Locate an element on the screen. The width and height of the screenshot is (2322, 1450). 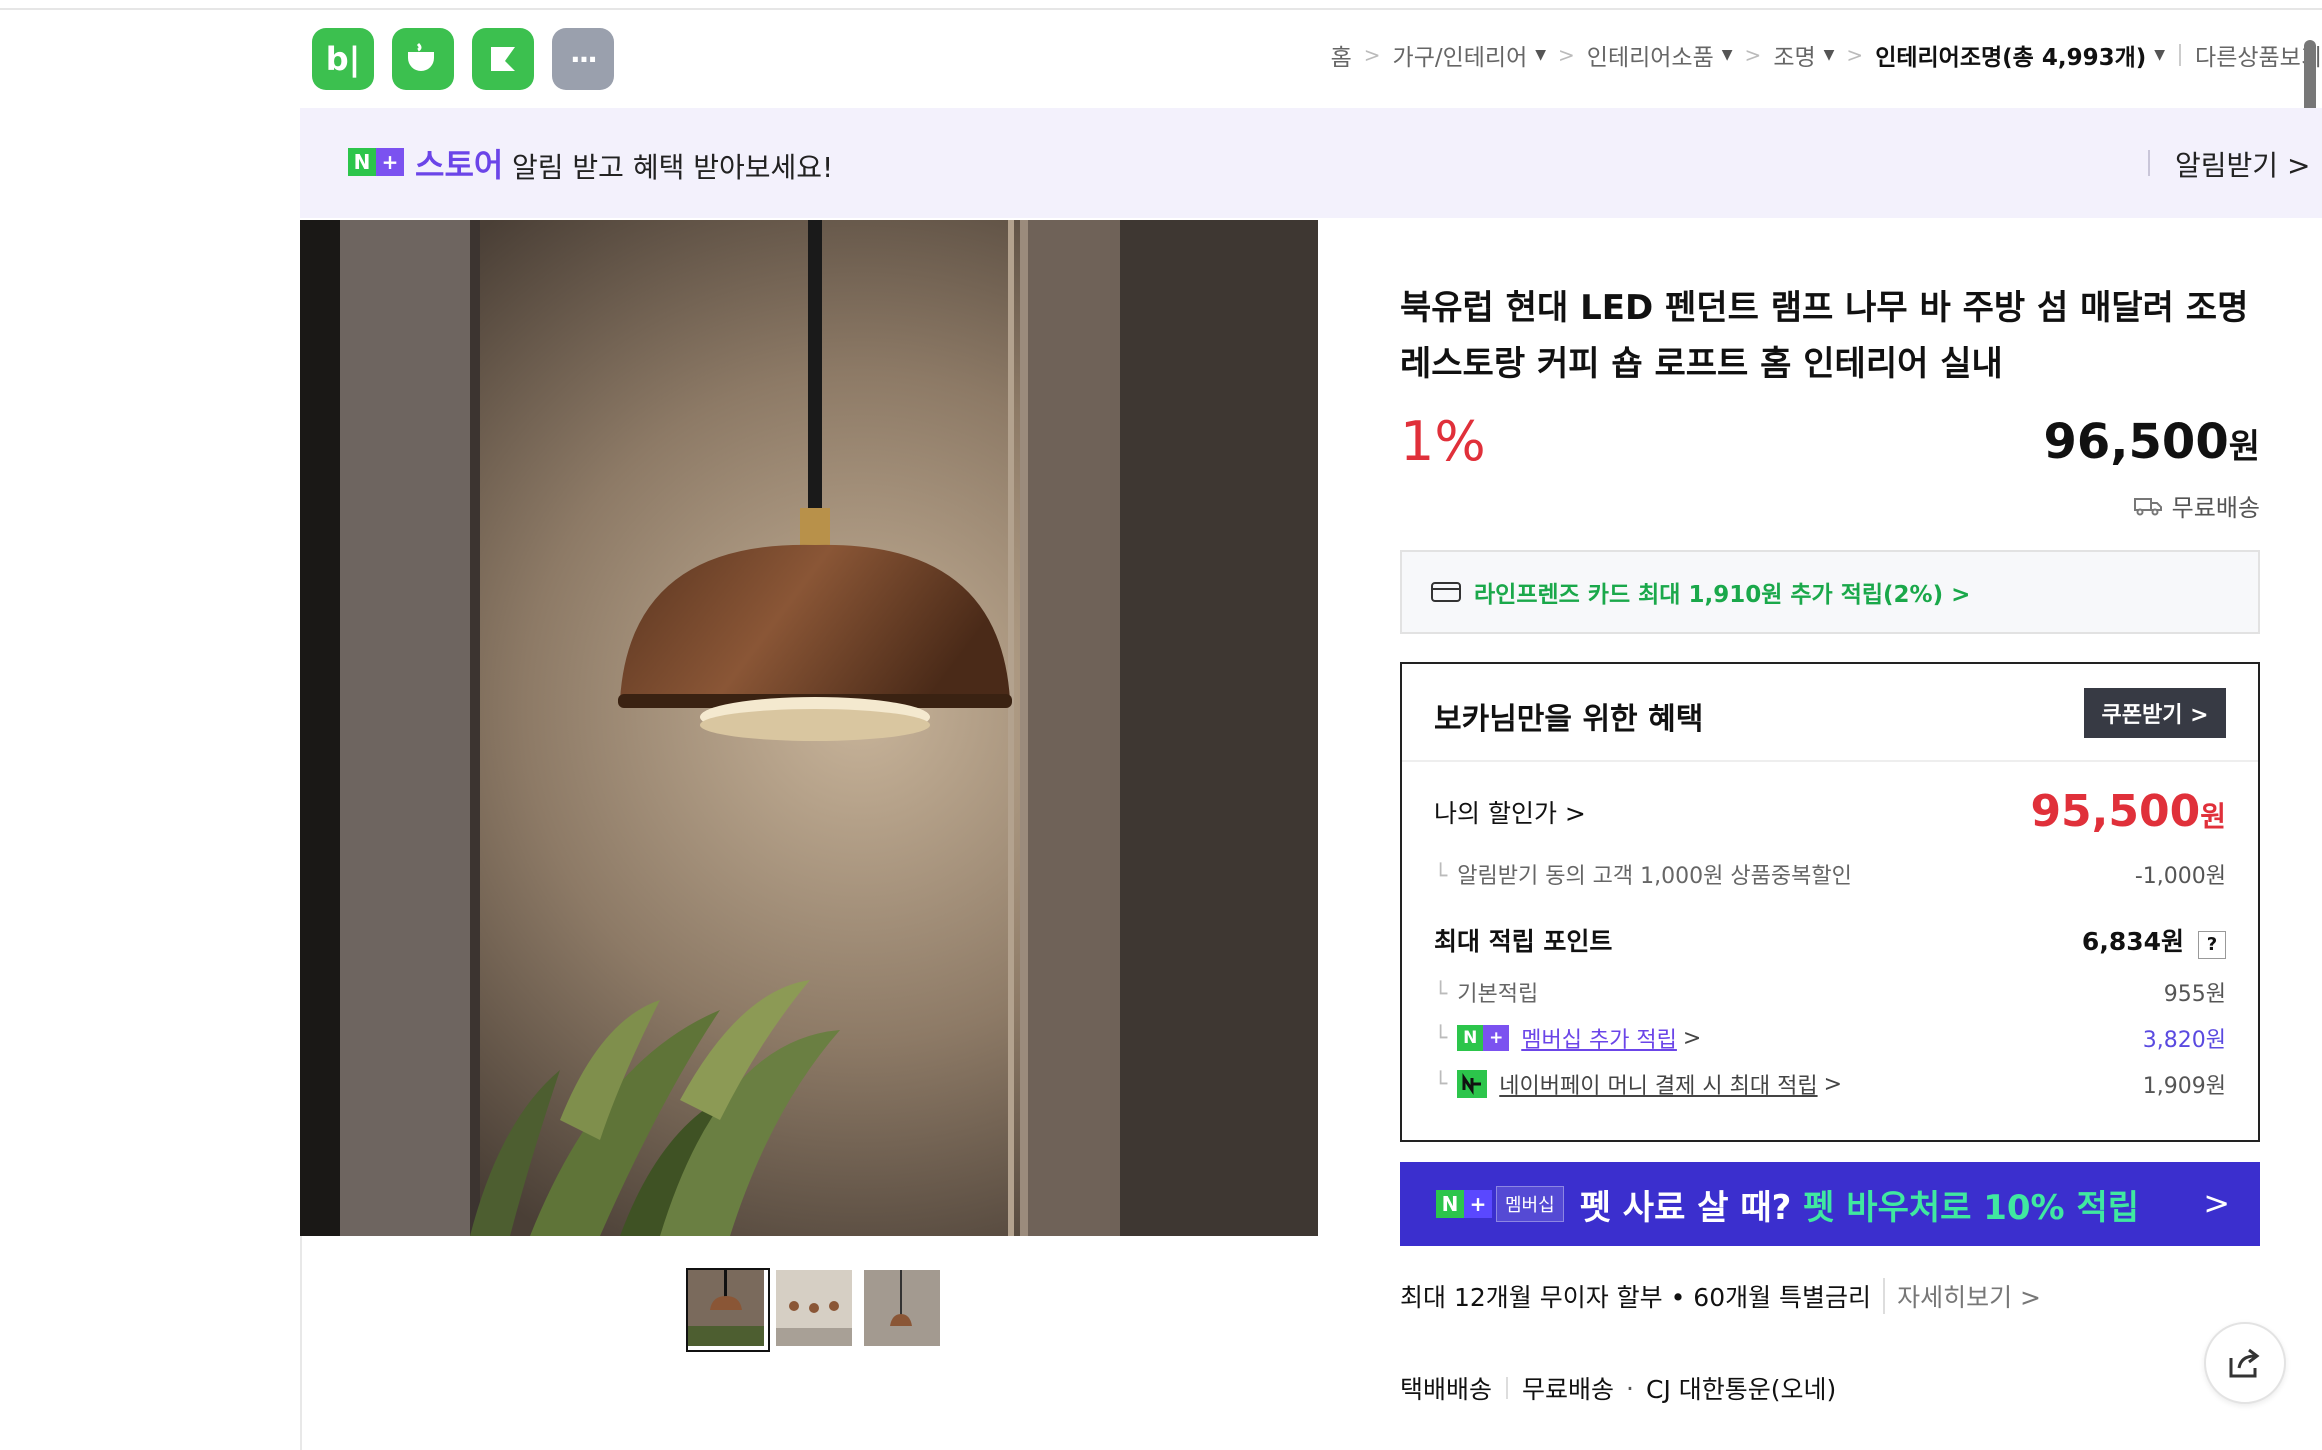
share-button is located at coordinates (2245, 1363).